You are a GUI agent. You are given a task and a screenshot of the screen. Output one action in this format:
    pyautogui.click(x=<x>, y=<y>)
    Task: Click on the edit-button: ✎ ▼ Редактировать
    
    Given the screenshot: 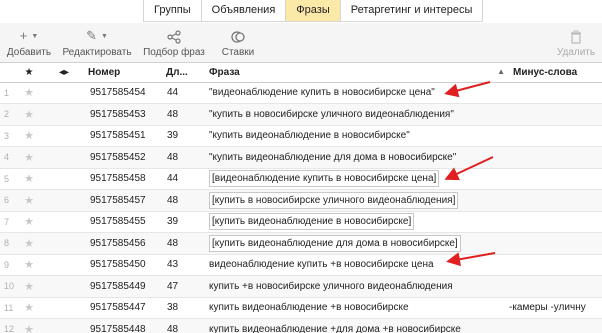 What is the action you would take?
    pyautogui.click(x=97, y=42)
    